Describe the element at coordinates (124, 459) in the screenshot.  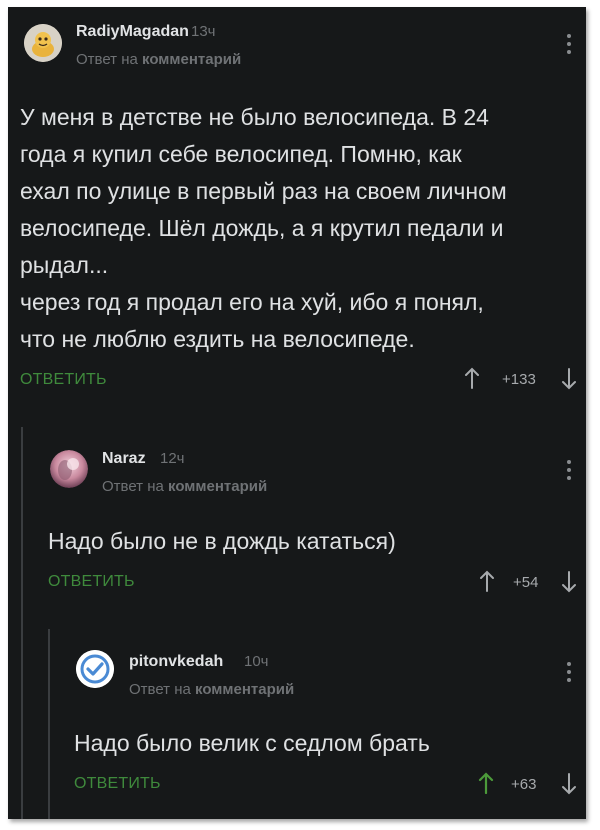
I see `comment-author: Naraz` at that location.